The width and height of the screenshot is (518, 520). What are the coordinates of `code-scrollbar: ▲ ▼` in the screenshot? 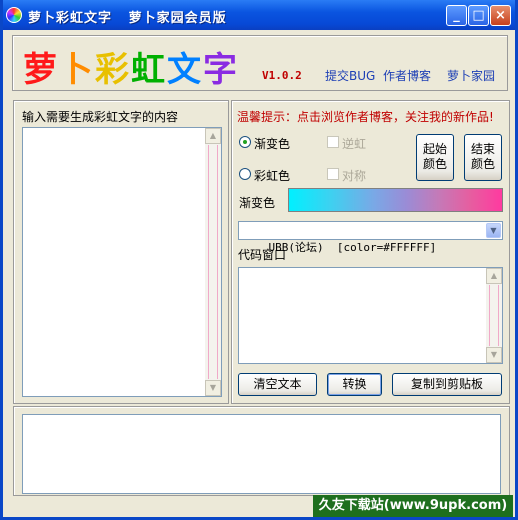 It's located at (494, 315).